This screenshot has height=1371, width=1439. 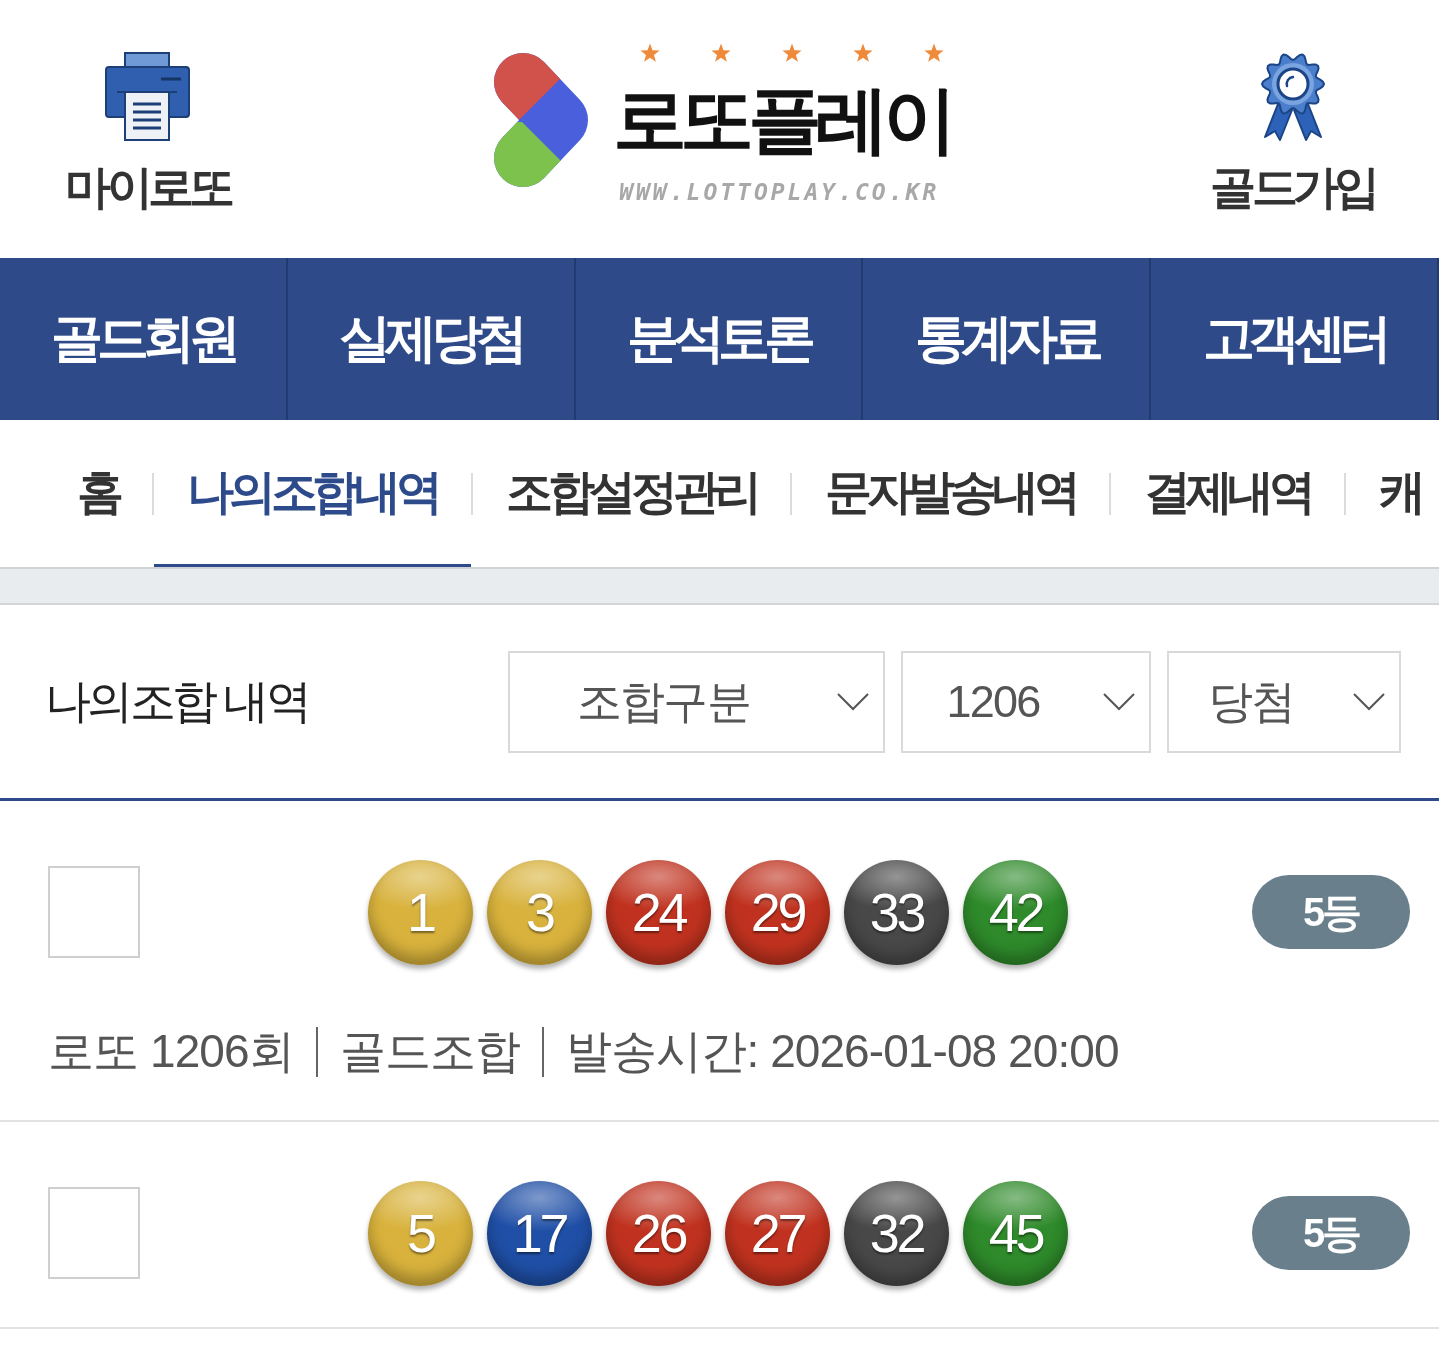 What do you see at coordinates (148, 97) in the screenshot?
I see `printer-icon` at bounding box center [148, 97].